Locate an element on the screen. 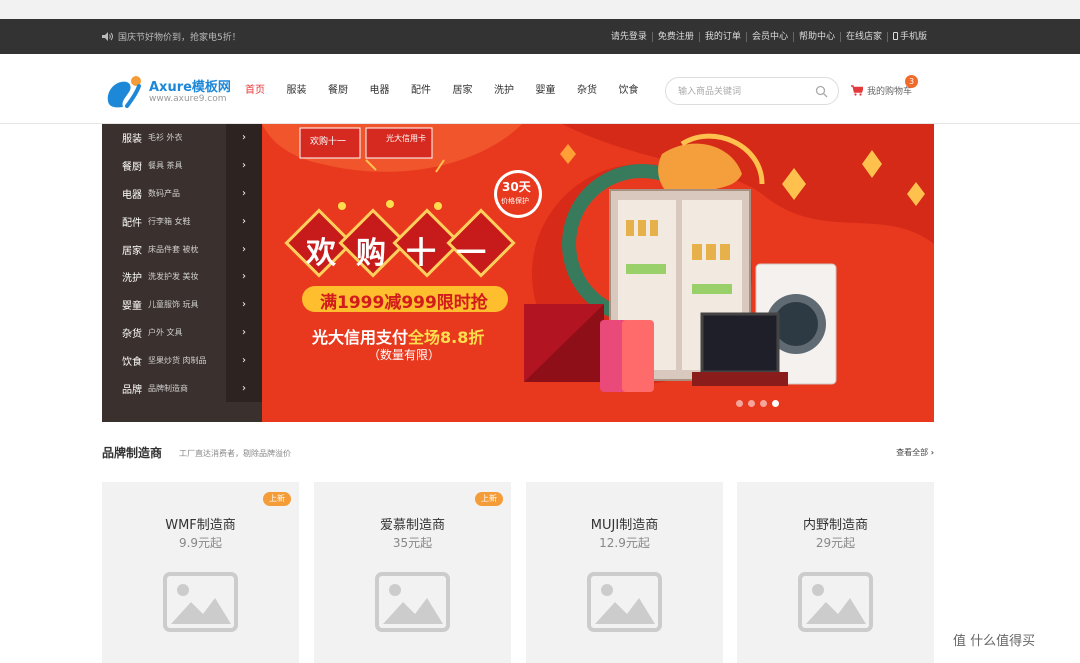 Image resolution: width=1080 pixels, height=663 pixels. category-sub: 洗发护发 美妆 is located at coordinates (173, 277).